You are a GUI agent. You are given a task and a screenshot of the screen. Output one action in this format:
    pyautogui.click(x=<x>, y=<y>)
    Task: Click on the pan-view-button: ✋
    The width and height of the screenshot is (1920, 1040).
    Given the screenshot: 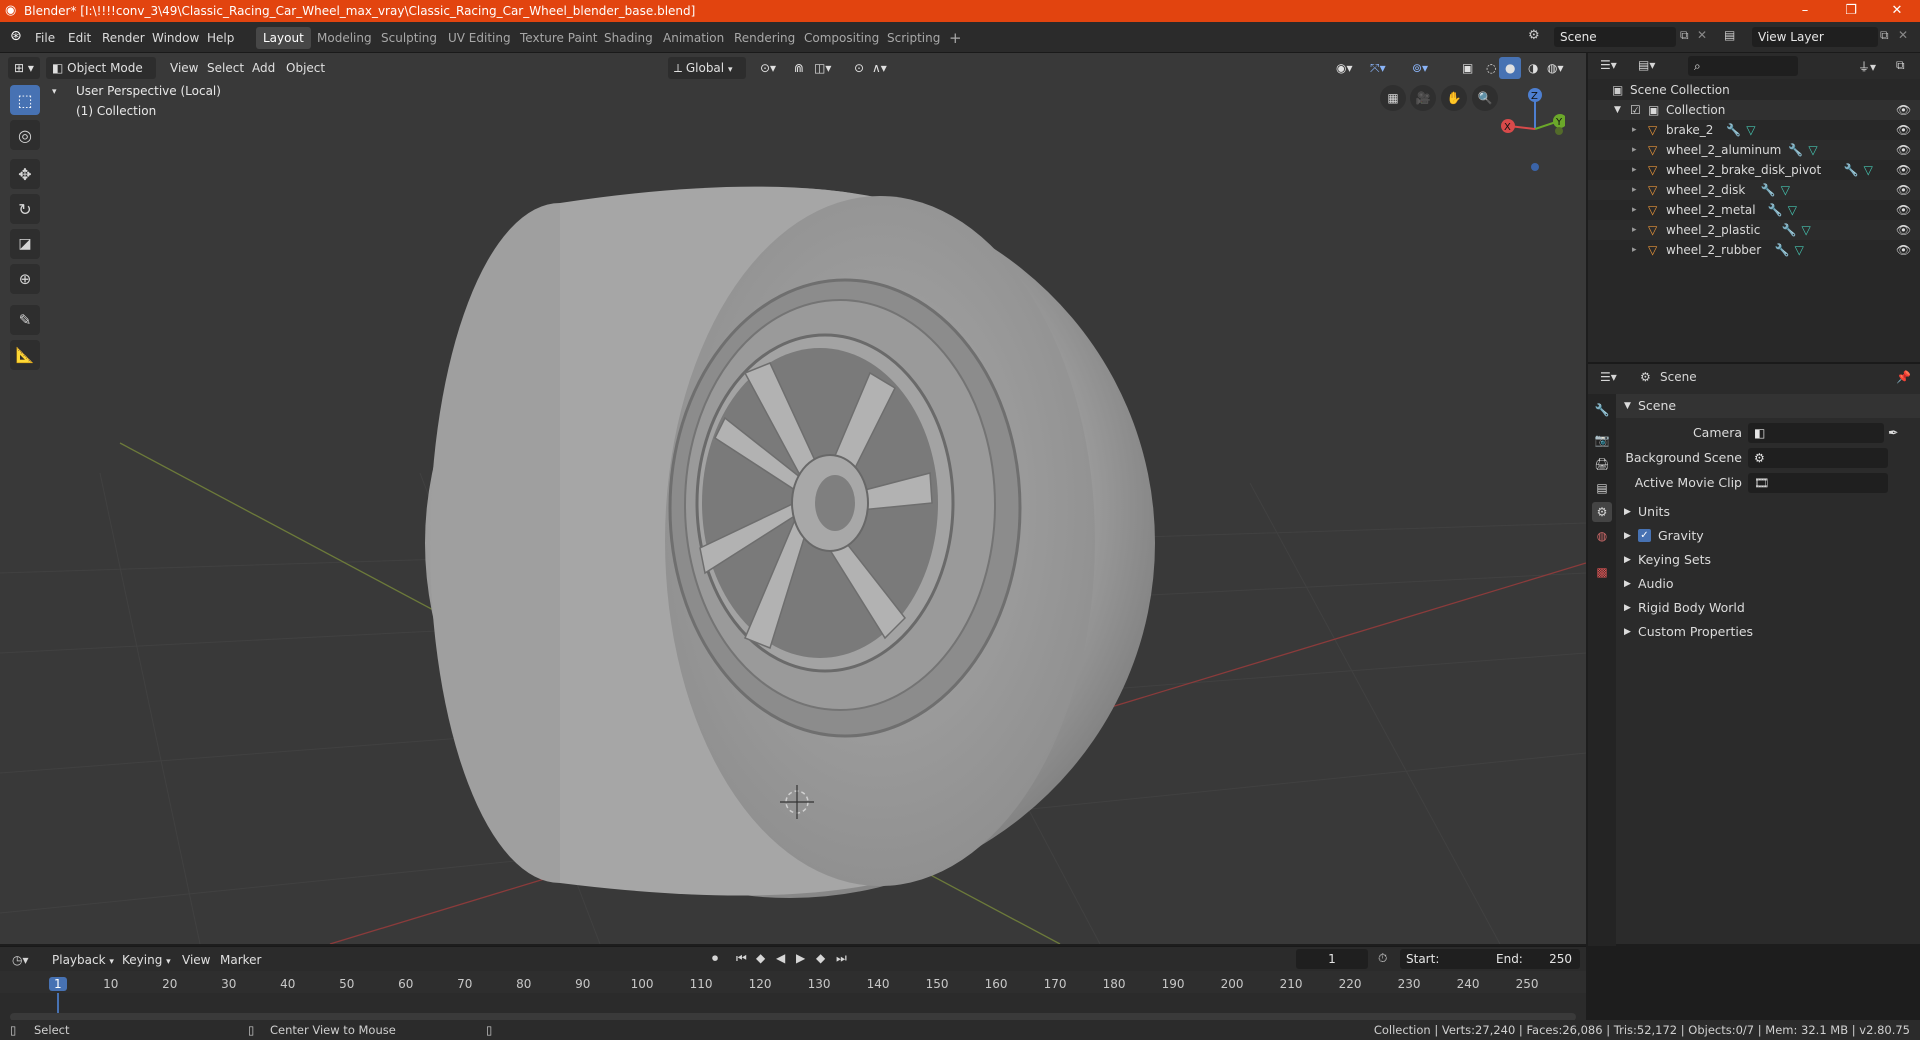 What is the action you would take?
    pyautogui.click(x=1454, y=98)
    